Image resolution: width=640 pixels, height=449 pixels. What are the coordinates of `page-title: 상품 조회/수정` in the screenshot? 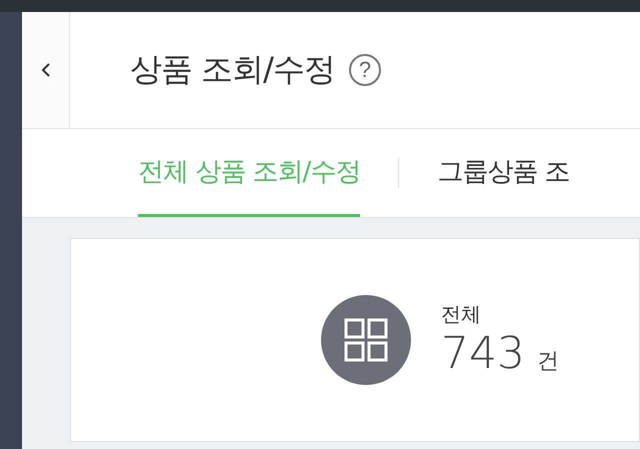 It's located at (232, 69).